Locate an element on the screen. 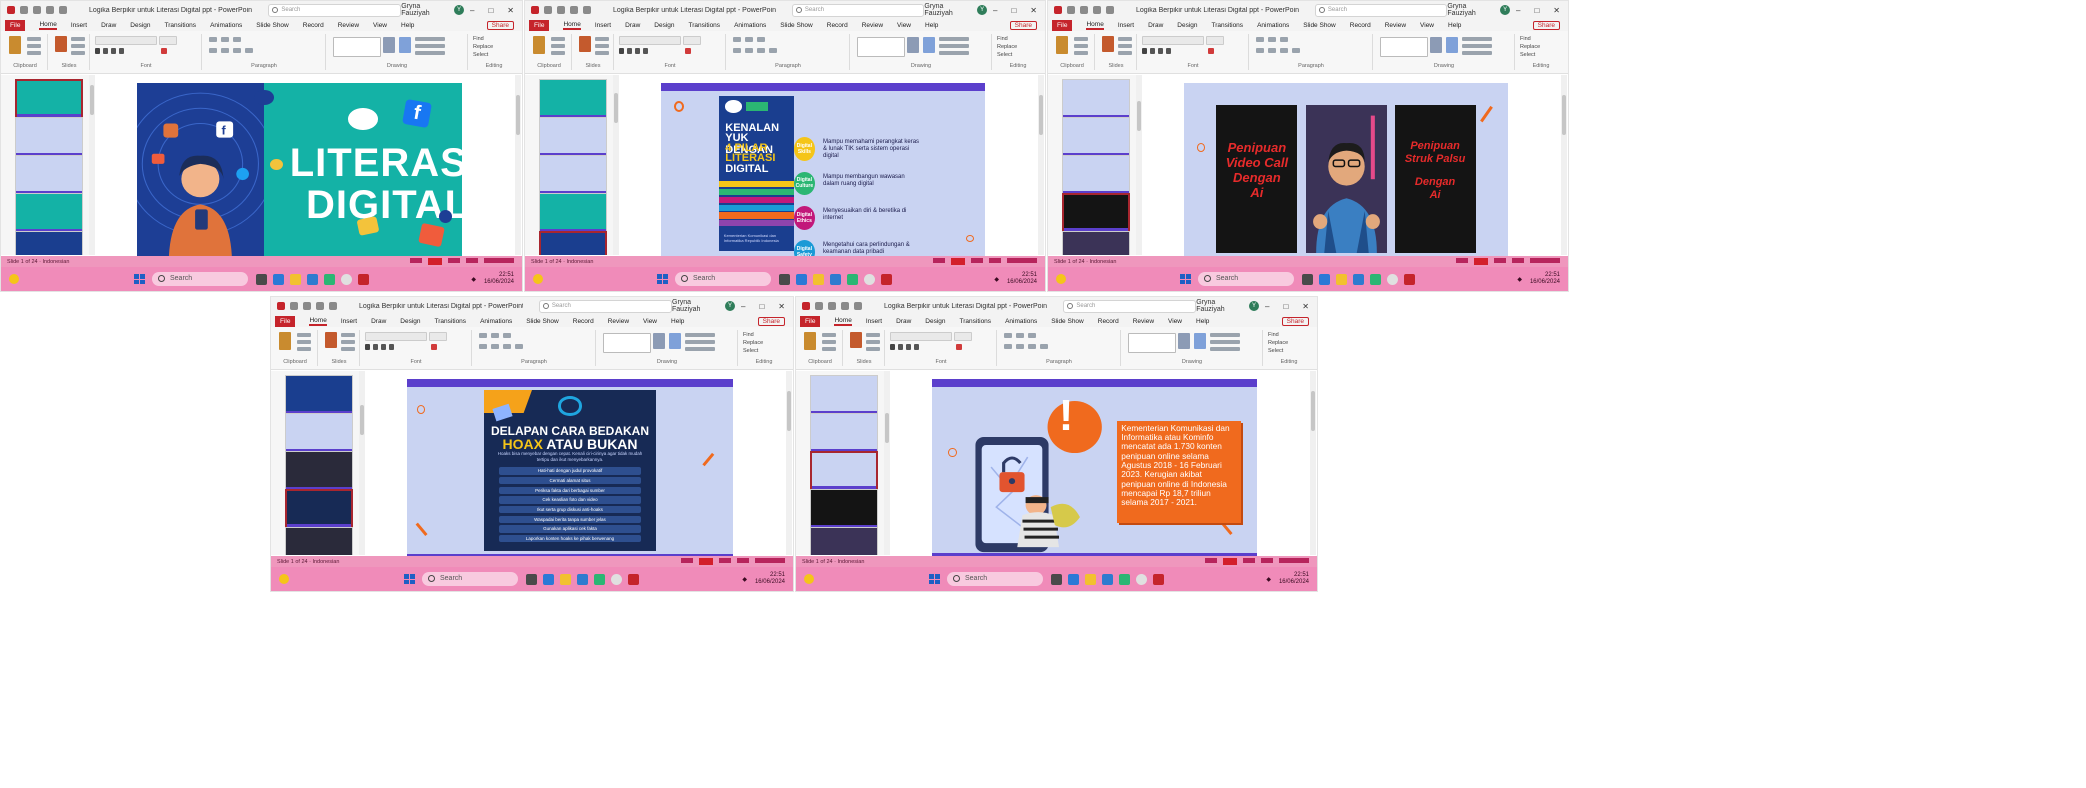 Image resolution: width=2086 pixels, height=788 pixels. justify-icon is located at coordinates (249, 50).